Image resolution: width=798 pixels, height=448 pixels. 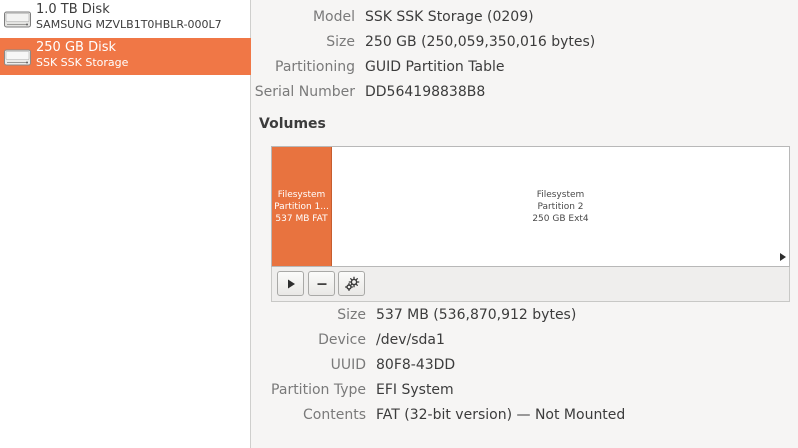 I want to click on disk-name: 1.0 TB Disk, so click(x=73, y=9).